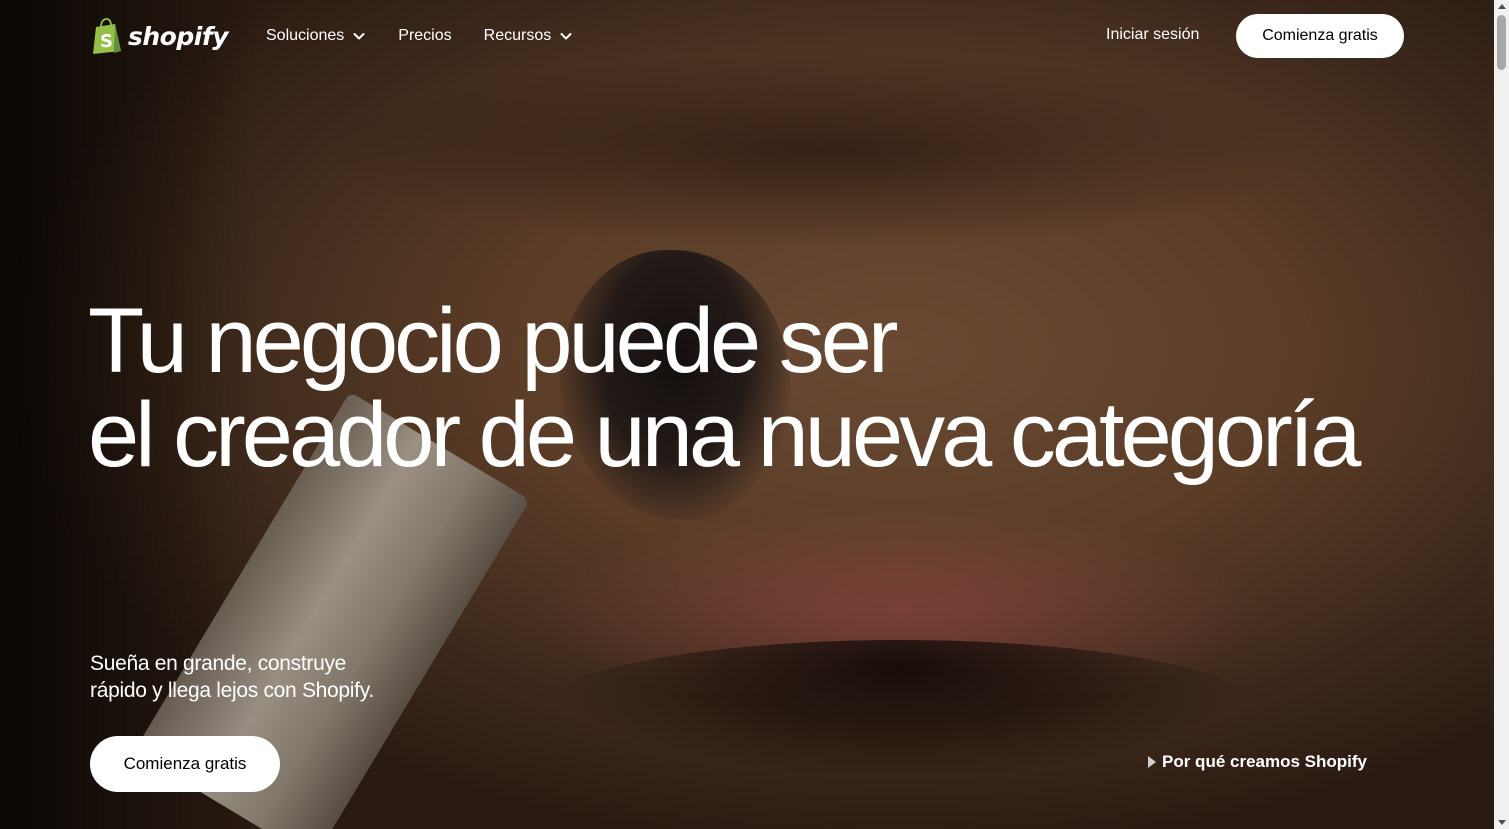 Image resolution: width=1509 pixels, height=829 pixels. I want to click on logo-wordmark: shopify, so click(178, 36).